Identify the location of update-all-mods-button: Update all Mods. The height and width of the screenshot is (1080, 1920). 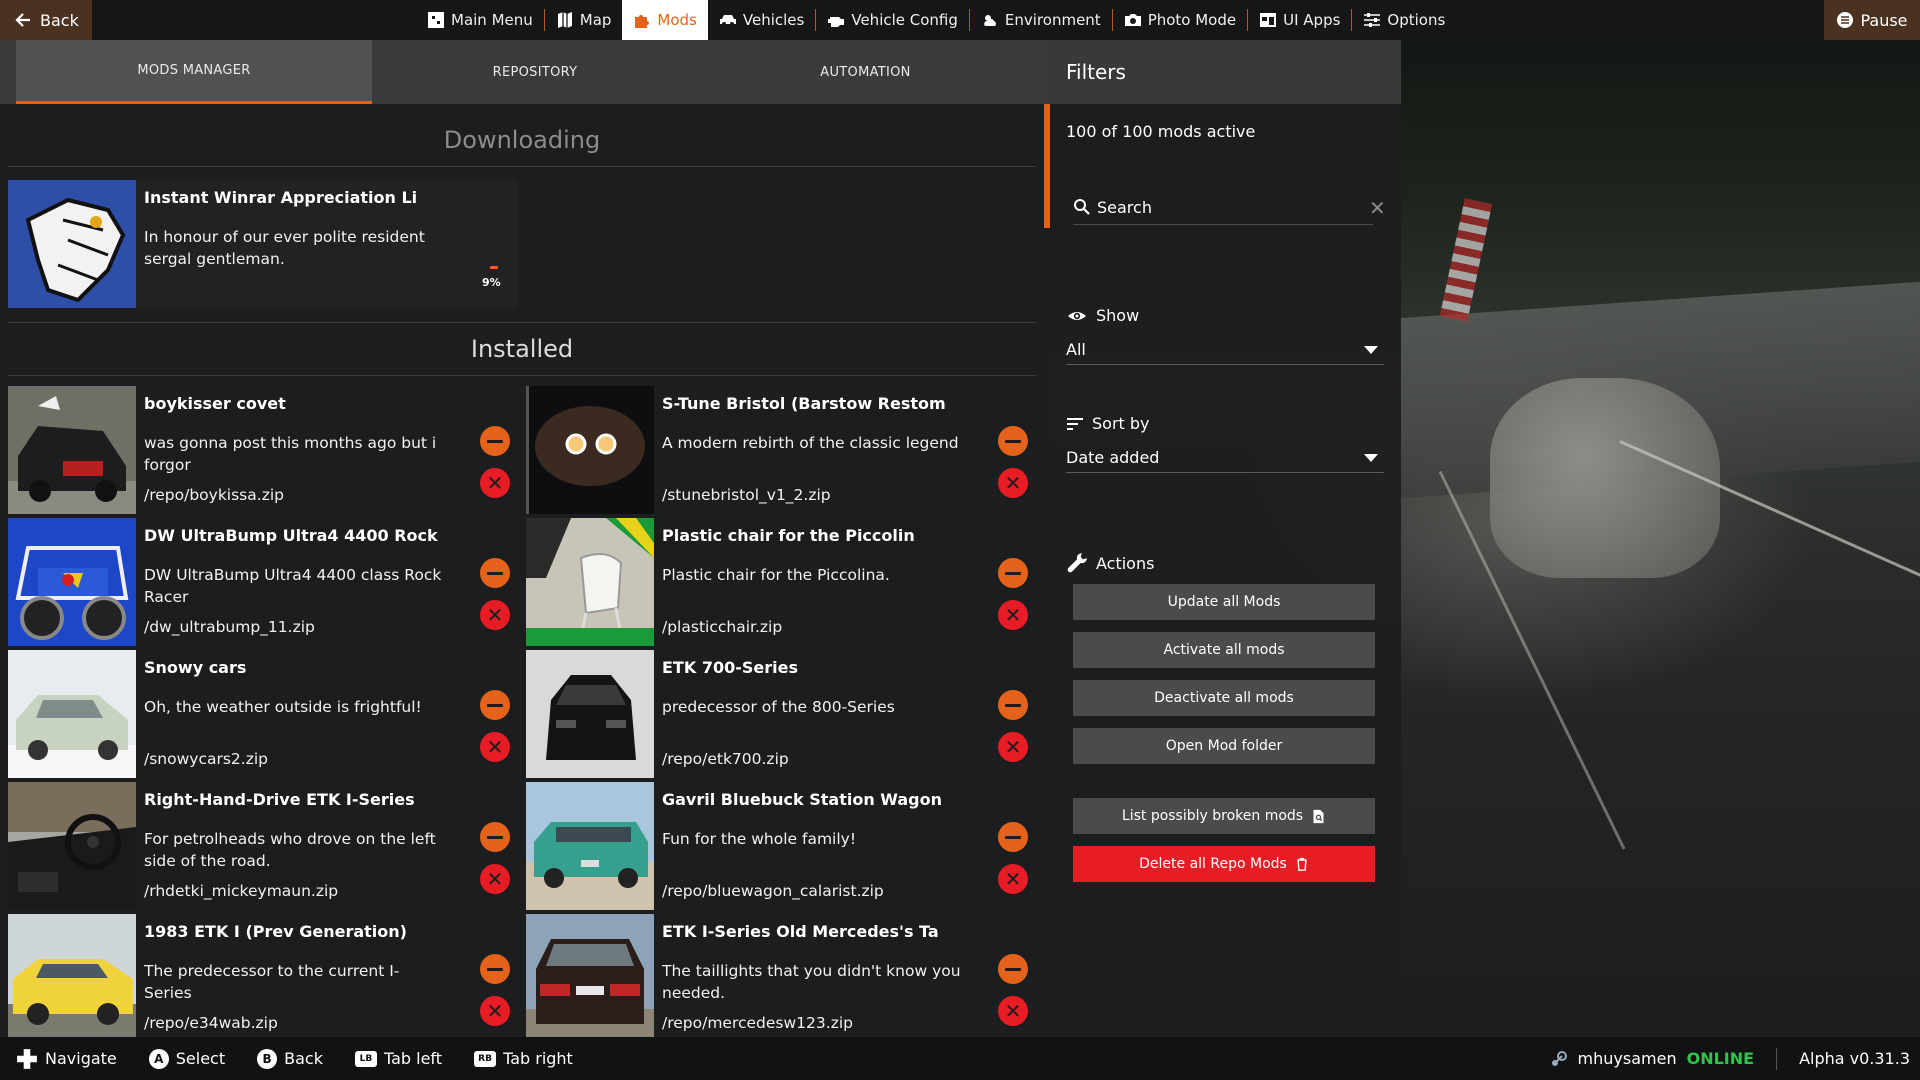
(1224, 602).